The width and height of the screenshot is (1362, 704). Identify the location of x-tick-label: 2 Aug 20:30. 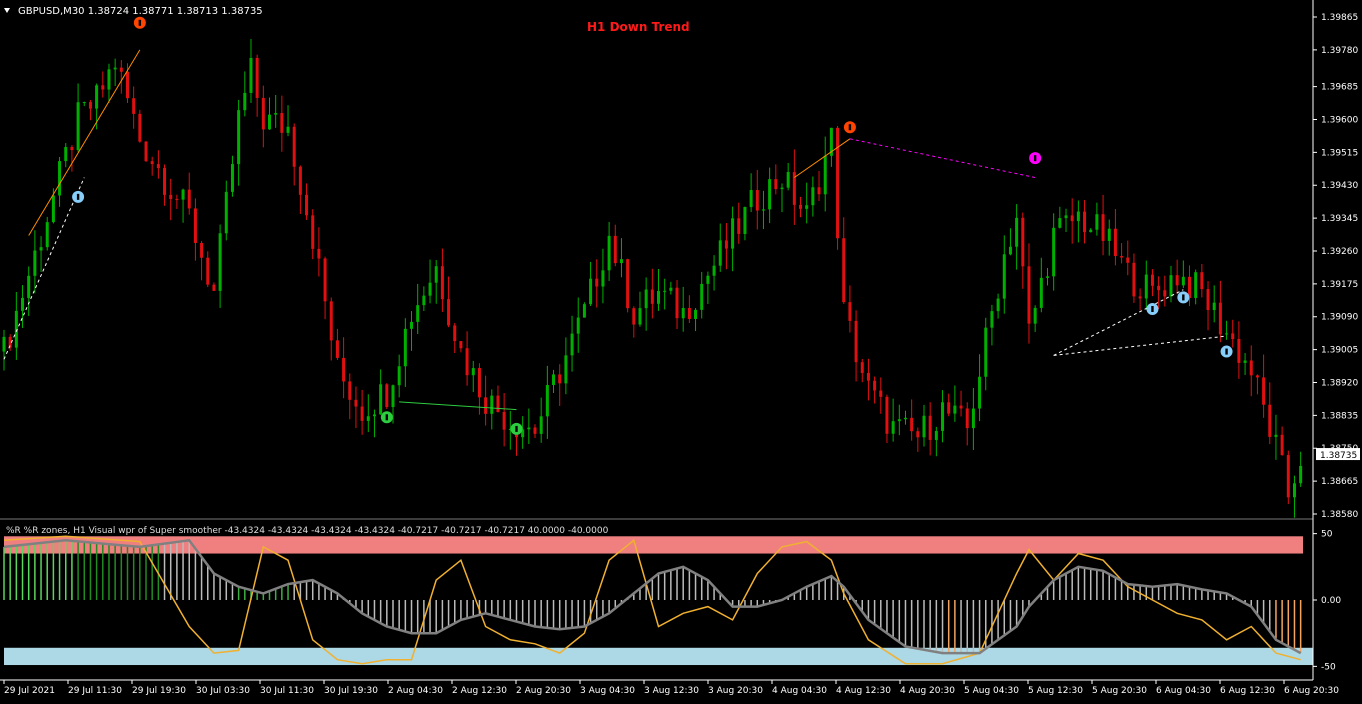
(543, 691).